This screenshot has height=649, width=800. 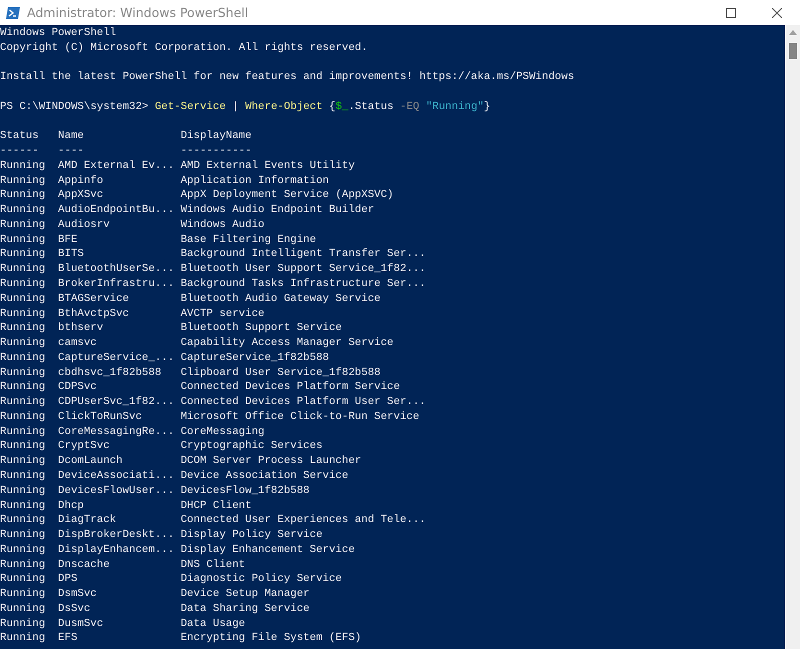 I want to click on table-cell: AppXSvc, so click(x=81, y=195).